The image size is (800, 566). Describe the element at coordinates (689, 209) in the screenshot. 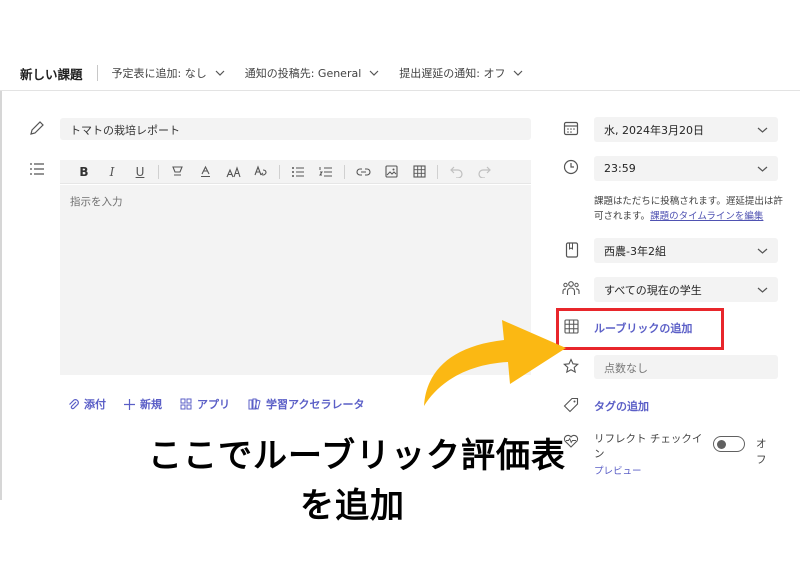

I see `timeline-note: 課題はただちに投稿されます。遅延提出は許可されます。課題のタイムラインを編集` at that location.